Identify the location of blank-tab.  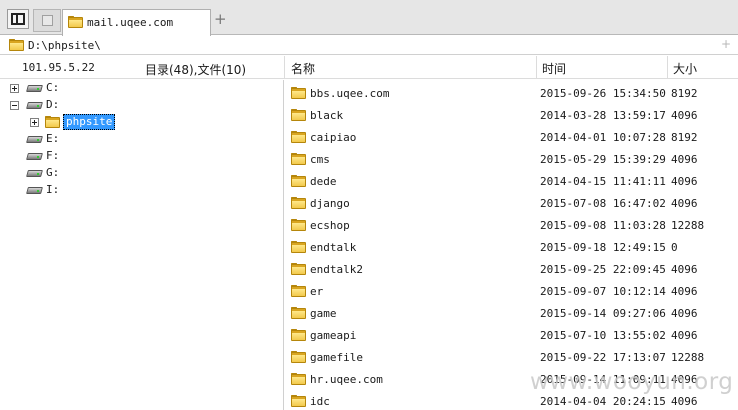
(47, 20).